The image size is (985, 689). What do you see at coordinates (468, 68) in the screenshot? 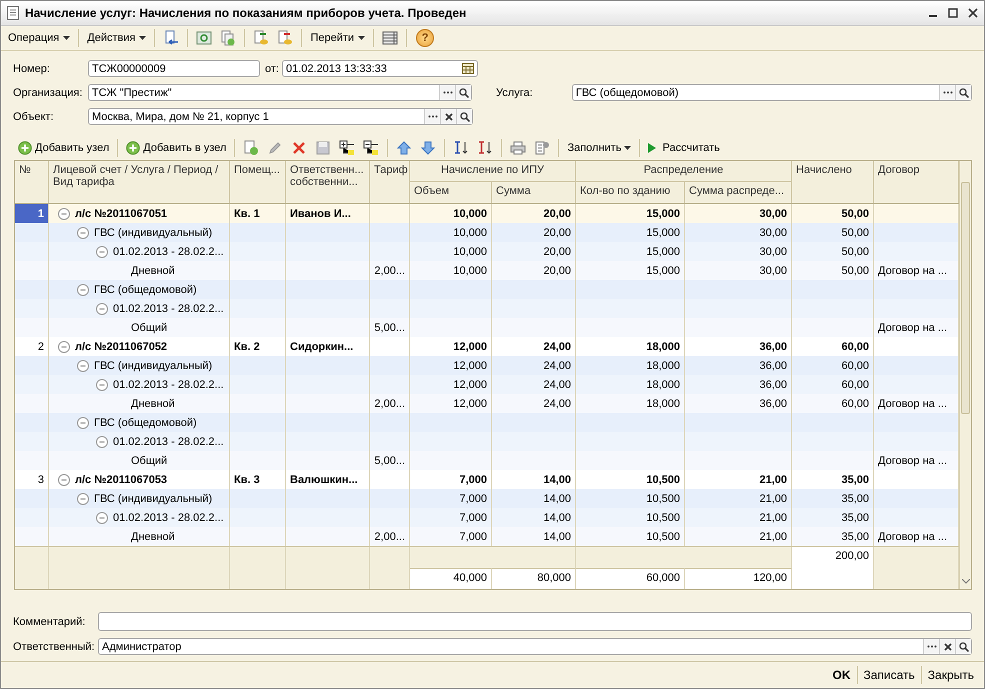
I see `calendar-icon` at bounding box center [468, 68].